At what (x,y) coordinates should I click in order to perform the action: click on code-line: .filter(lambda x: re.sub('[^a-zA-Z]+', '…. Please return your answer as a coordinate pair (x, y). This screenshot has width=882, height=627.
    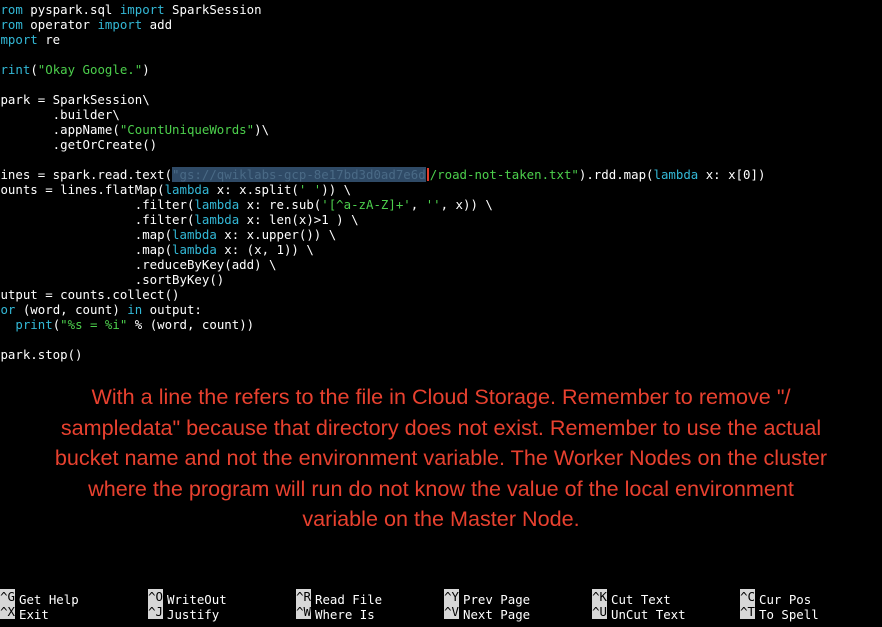
    Looking at the image, I should click on (441, 204).